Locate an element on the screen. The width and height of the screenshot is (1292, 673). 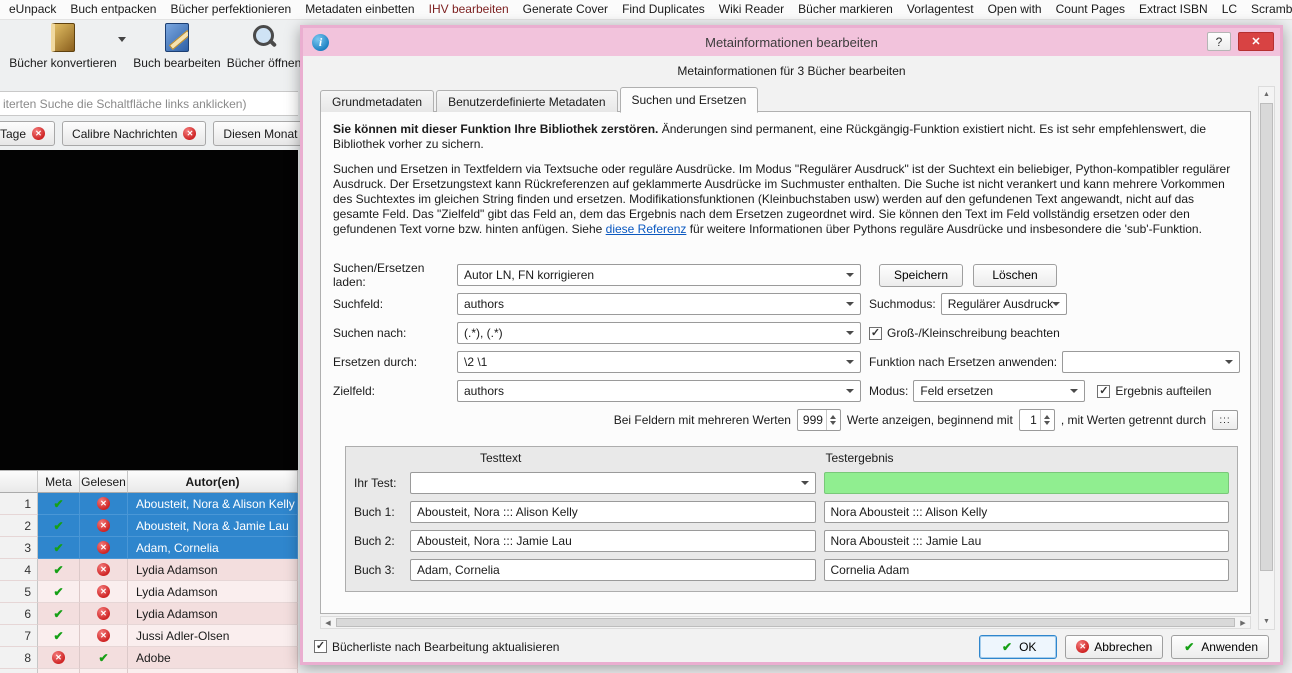
search-mode-combo: Regulärer Ausdruck is located at coordinates (1003, 304).